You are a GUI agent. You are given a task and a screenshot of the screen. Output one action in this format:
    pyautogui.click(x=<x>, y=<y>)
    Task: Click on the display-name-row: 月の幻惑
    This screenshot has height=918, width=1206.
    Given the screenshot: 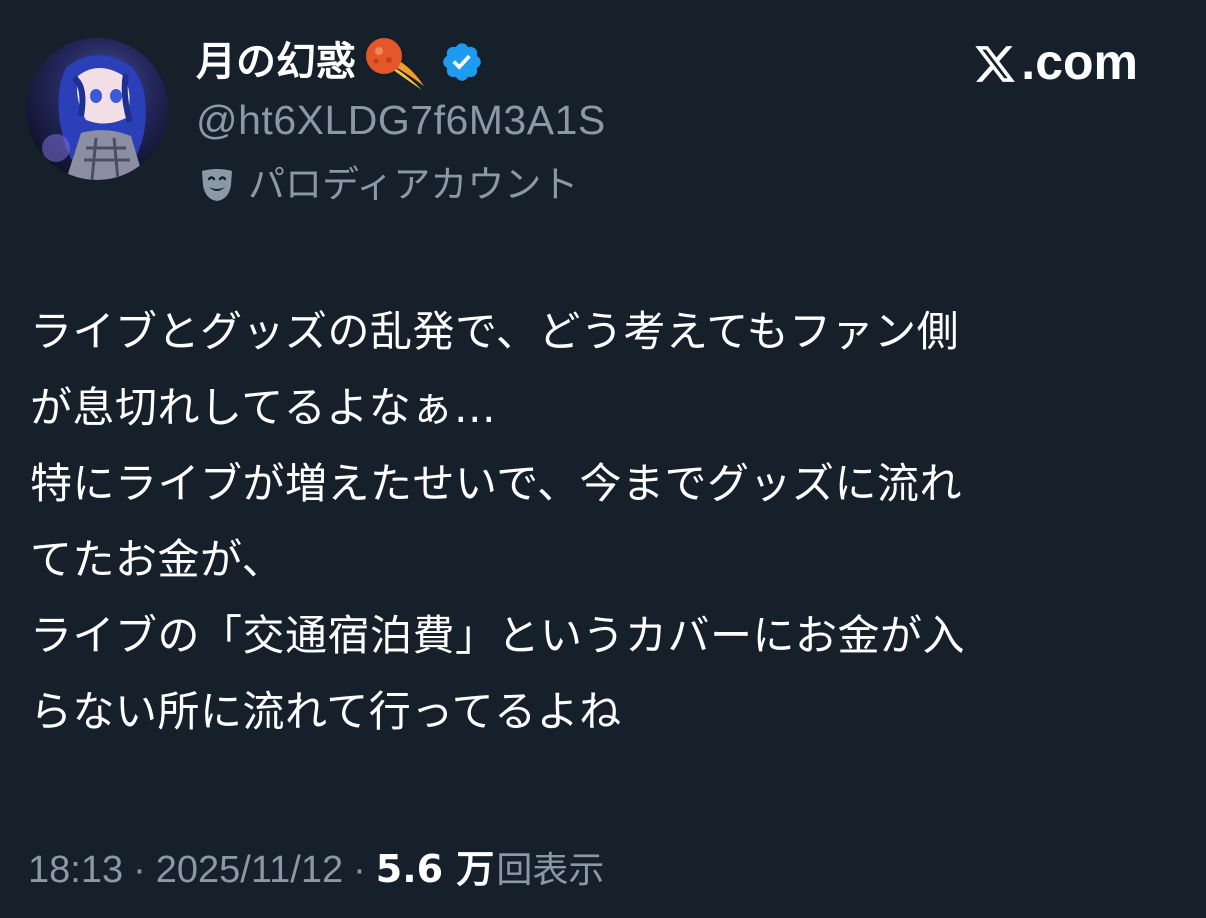 What is the action you would take?
    pyautogui.click(x=340, y=62)
    